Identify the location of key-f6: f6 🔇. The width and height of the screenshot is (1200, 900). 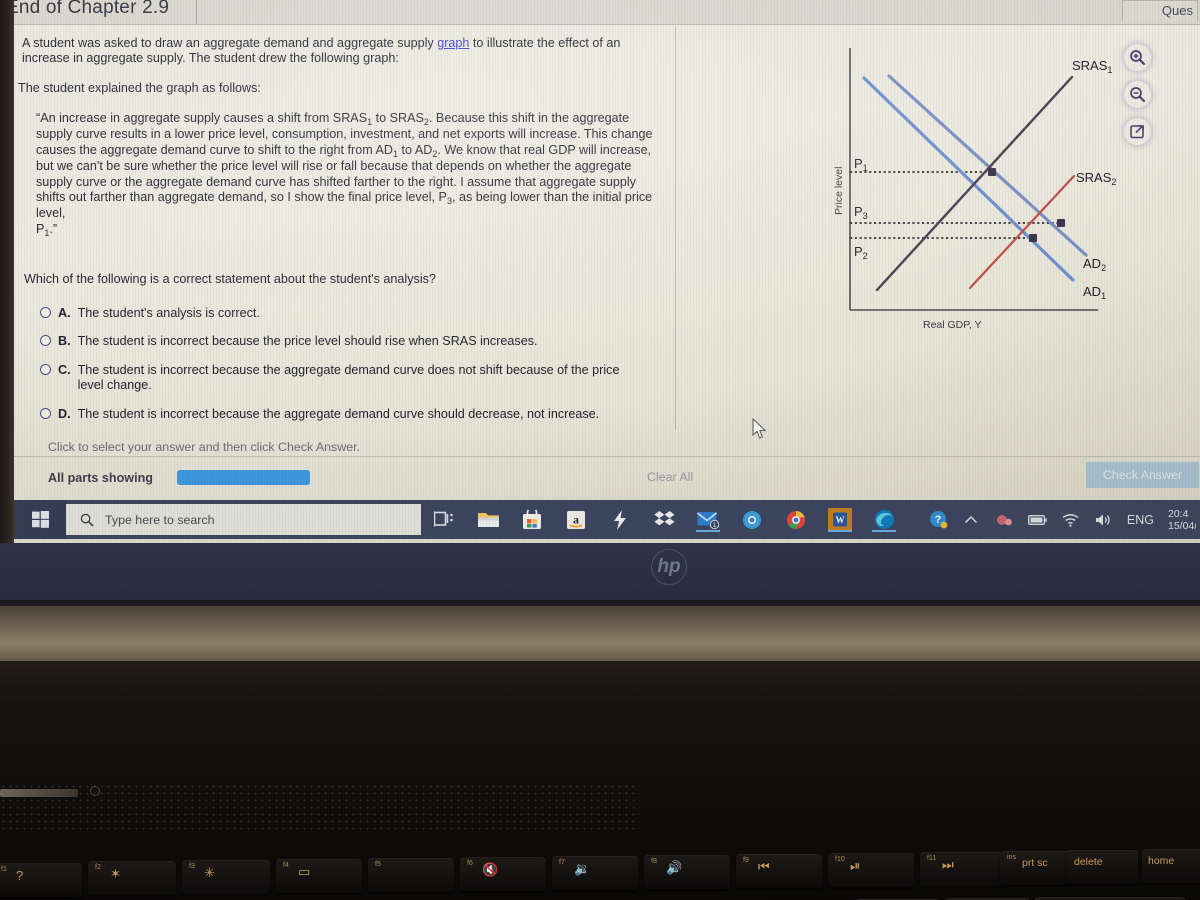
(503, 874).